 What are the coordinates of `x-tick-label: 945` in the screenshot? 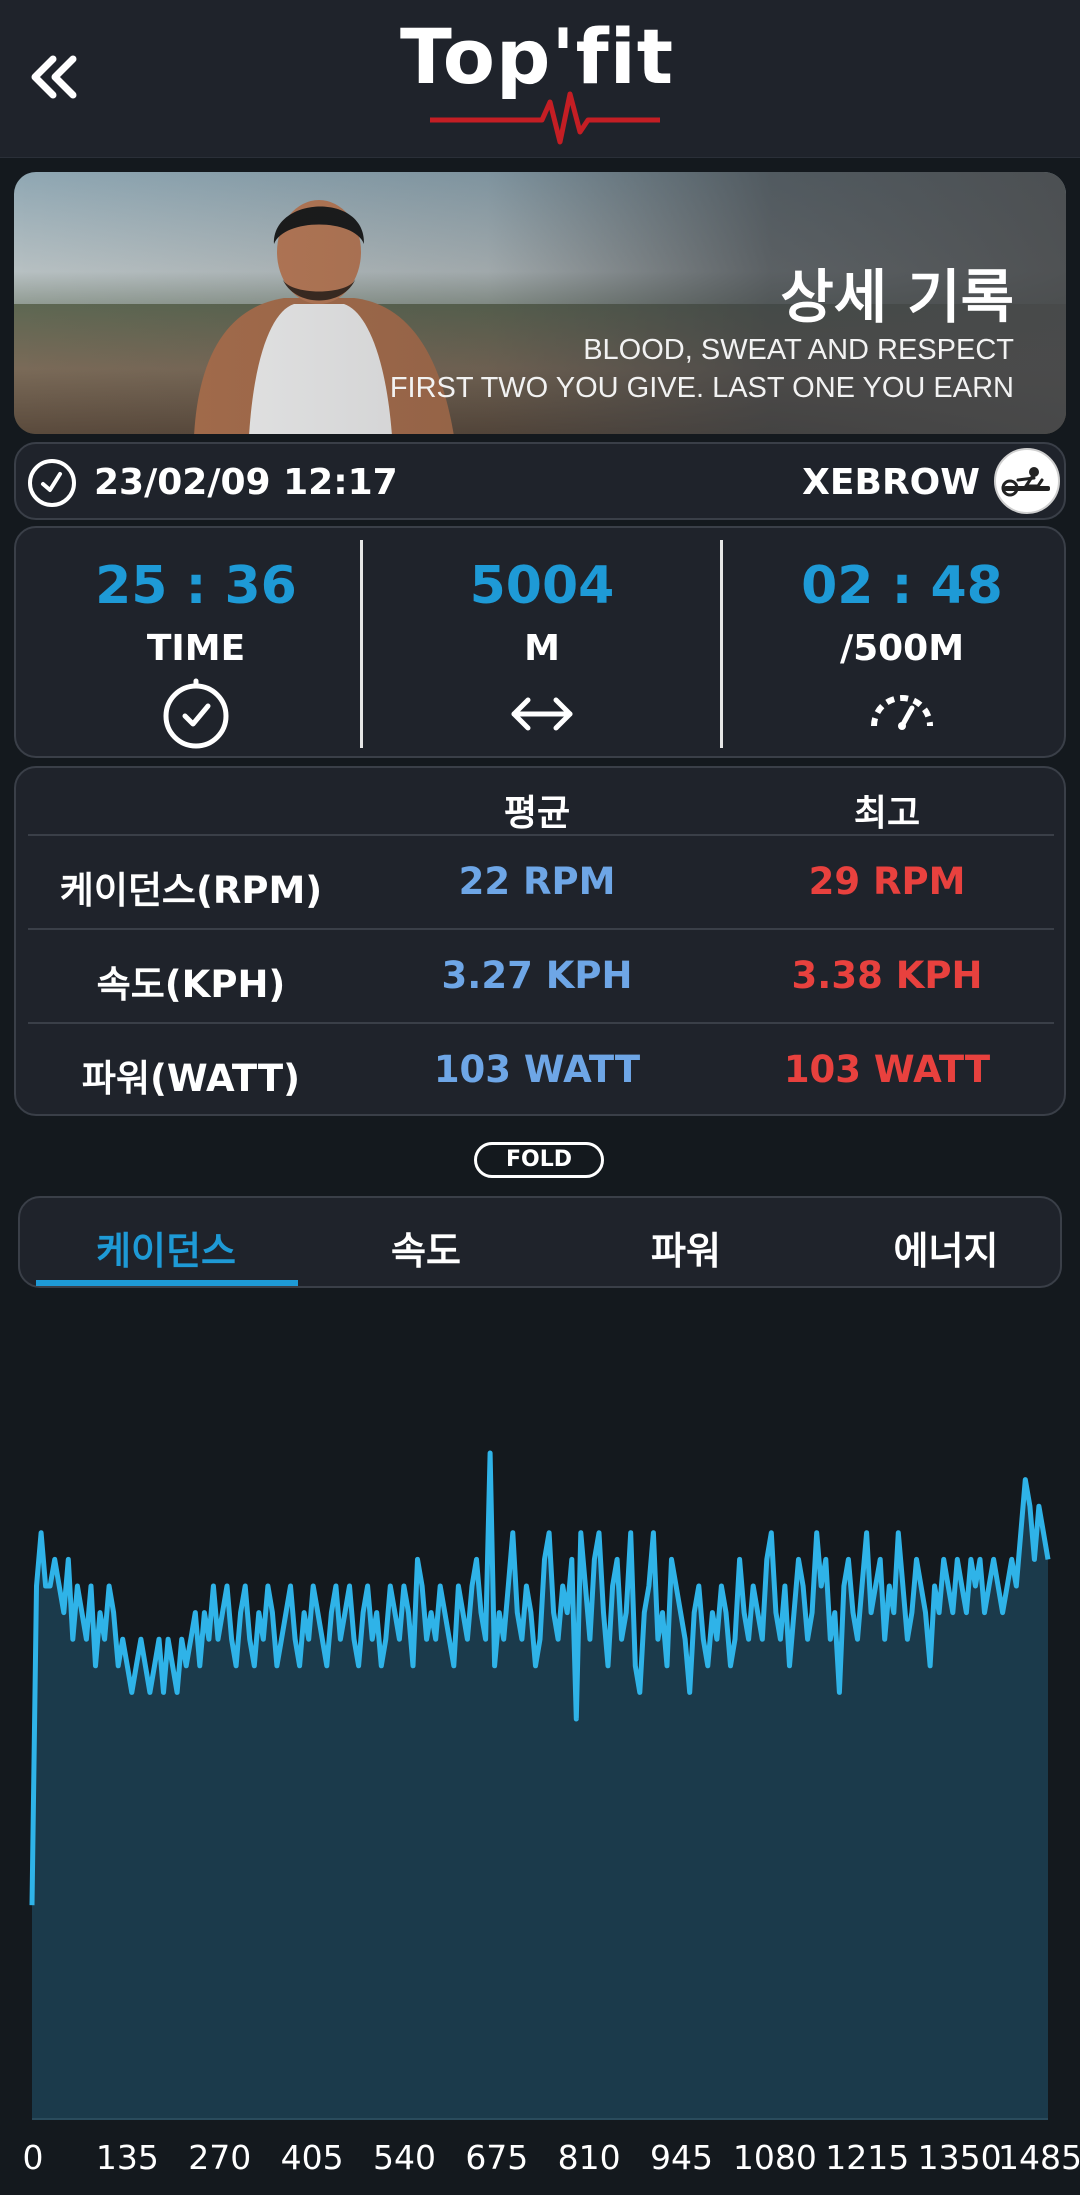 It's located at (682, 2157).